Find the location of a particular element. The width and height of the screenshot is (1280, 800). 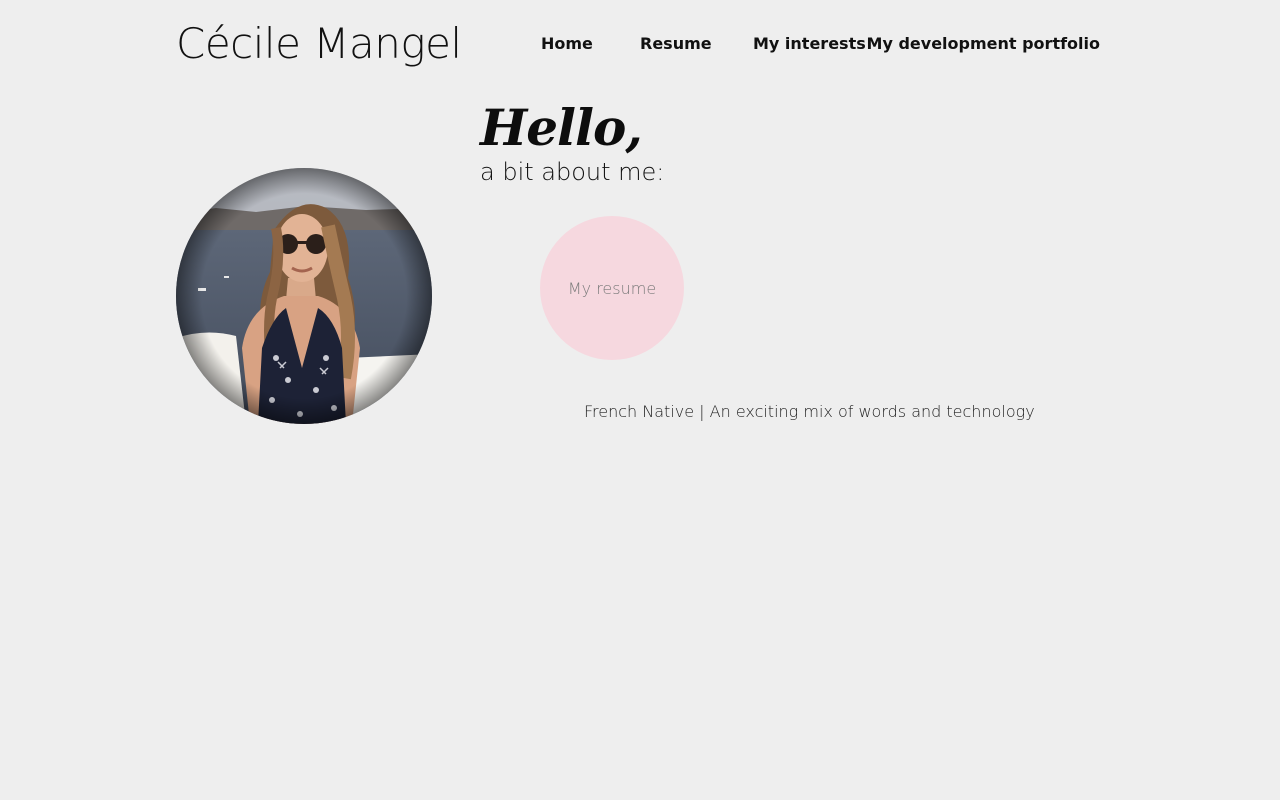

about-subheading: a bit about me: is located at coordinates (572, 172).